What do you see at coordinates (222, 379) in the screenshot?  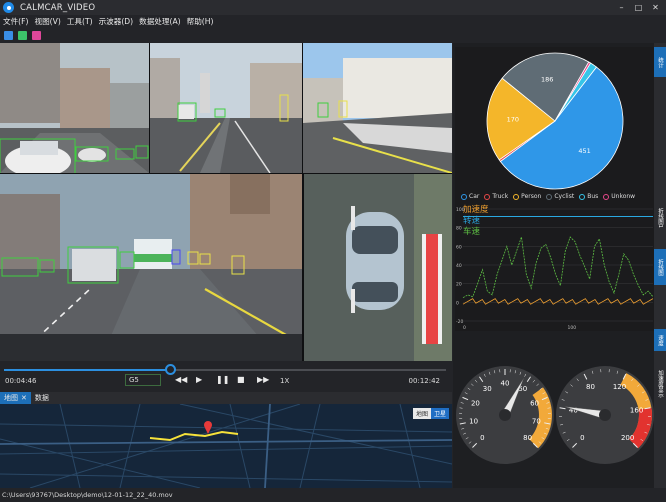 I see `pause-button: ❚❚` at bounding box center [222, 379].